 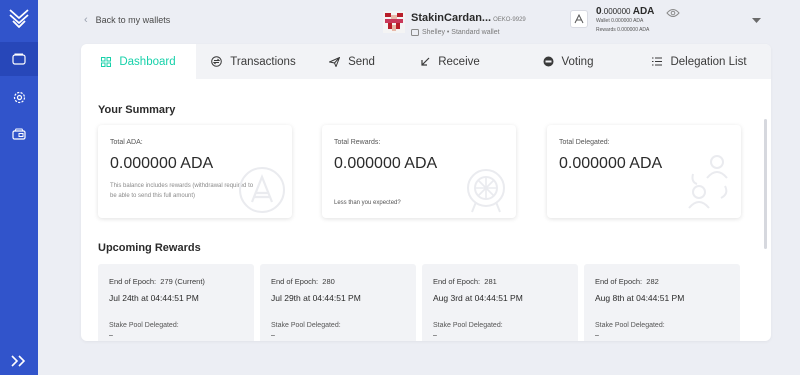 I want to click on receive-icon, so click(x=425, y=61).